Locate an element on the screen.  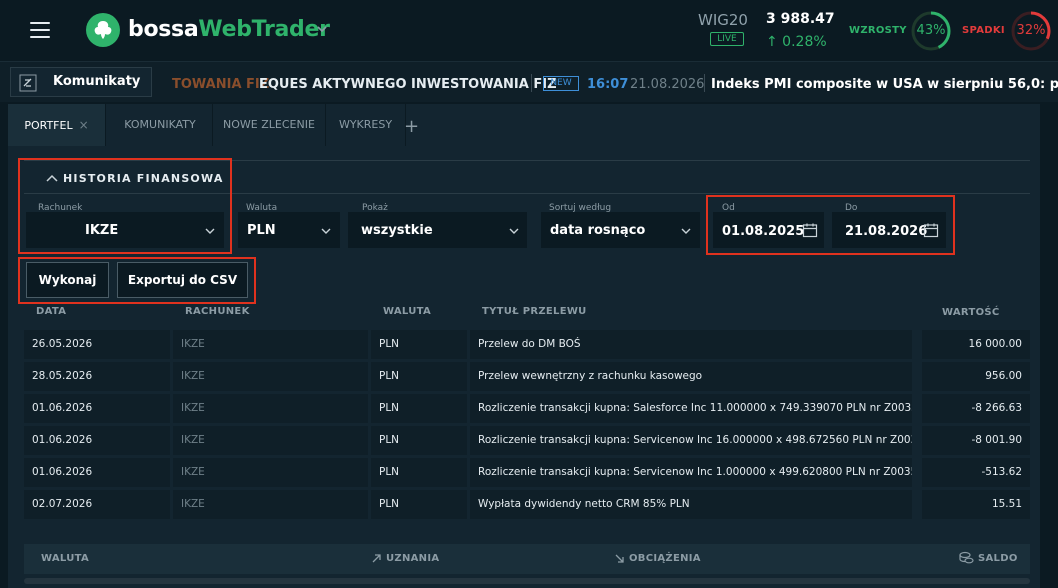
table-cell-title: Wypłata dywidendy netto CRM 85% PLN is located at coordinates (691, 504).